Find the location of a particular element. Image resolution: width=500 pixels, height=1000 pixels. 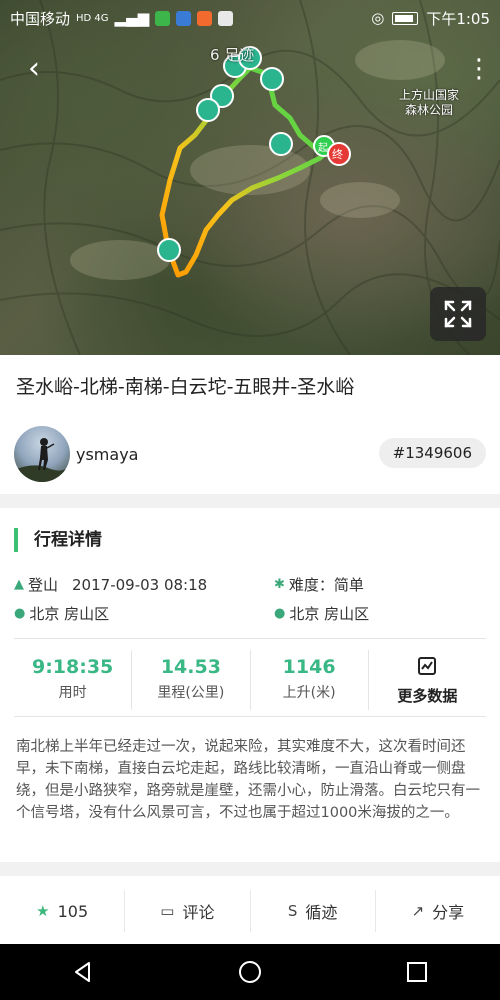

activity-info: ▲ 登山 2017-09-03 08:18 is located at coordinates (111, 585).